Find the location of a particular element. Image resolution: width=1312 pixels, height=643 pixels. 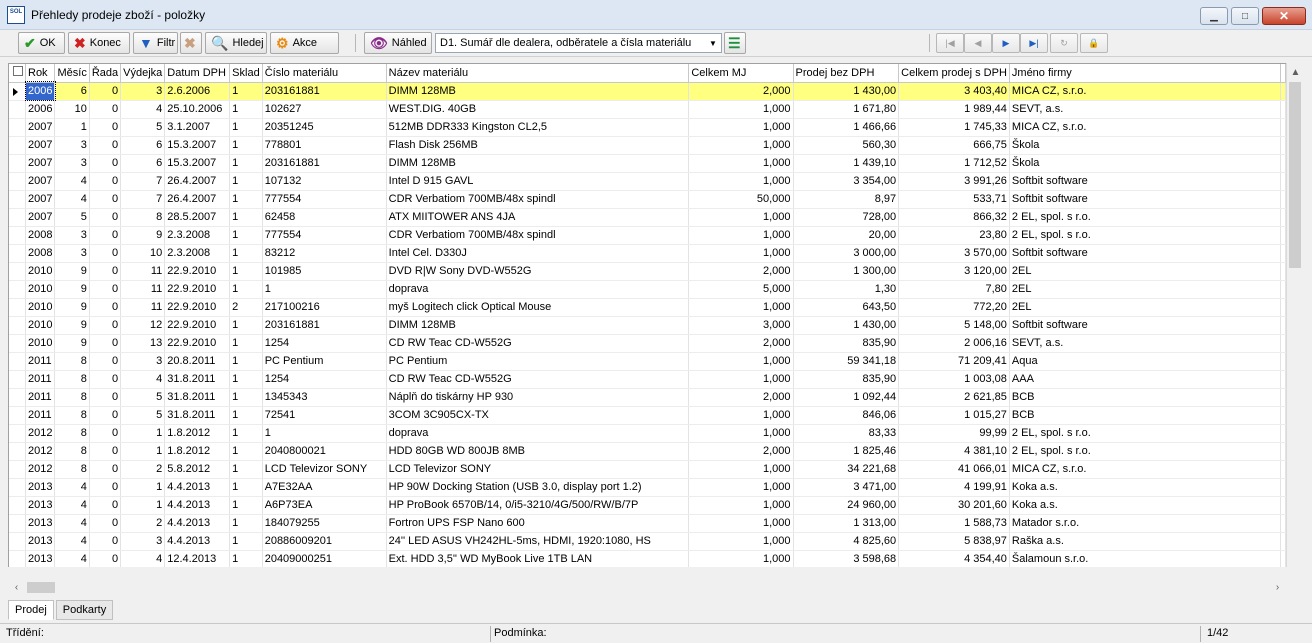

table-cell: 31.8.2011 is located at coordinates (197, 415).